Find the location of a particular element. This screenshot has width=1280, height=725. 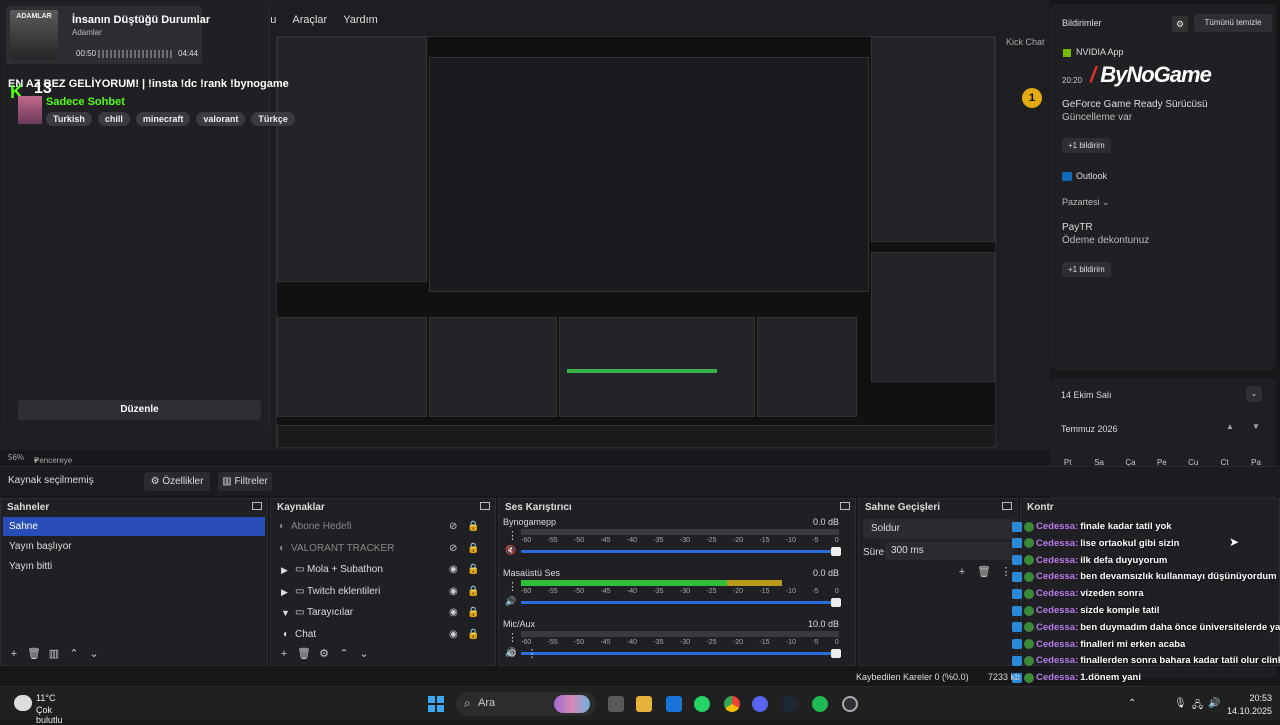

mini-meter is located at coordinates (642, 371).